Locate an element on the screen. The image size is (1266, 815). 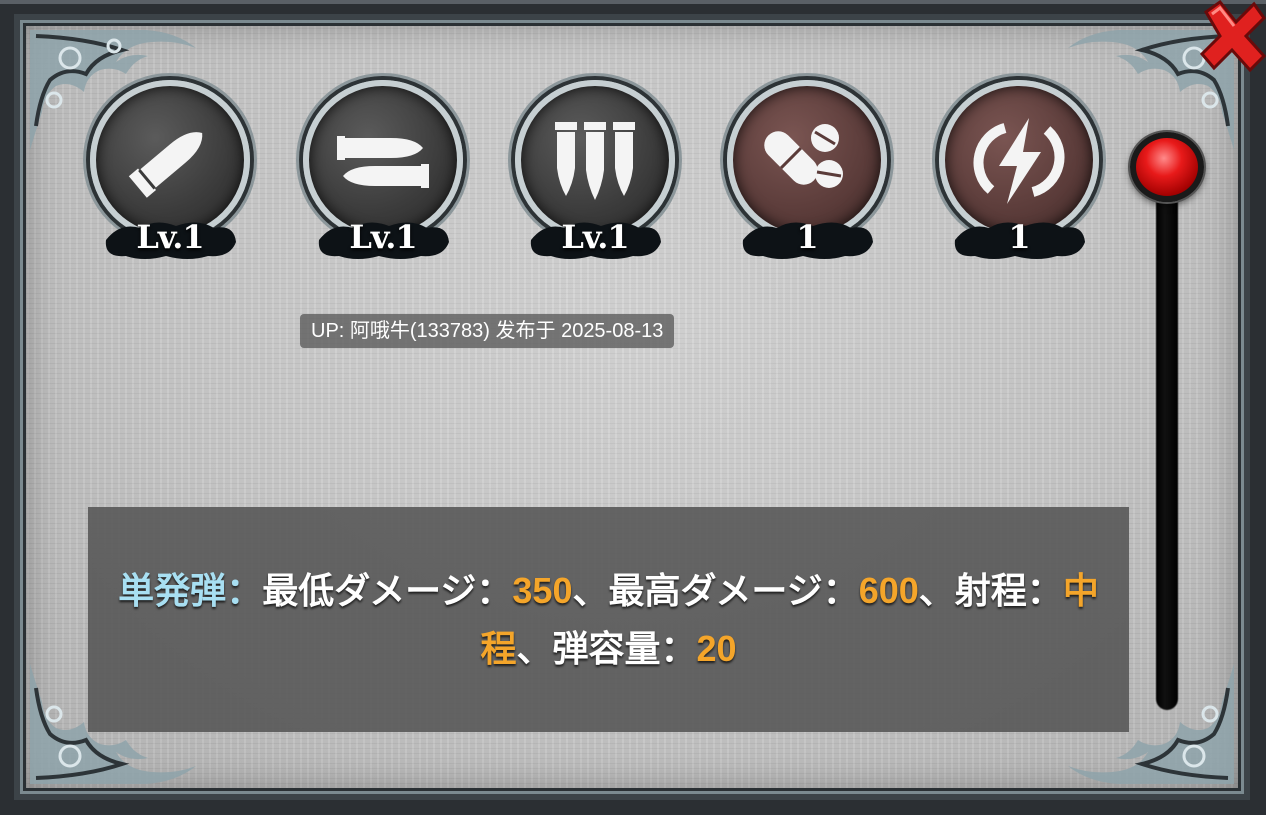
close-button is located at coordinates (1232, 36).